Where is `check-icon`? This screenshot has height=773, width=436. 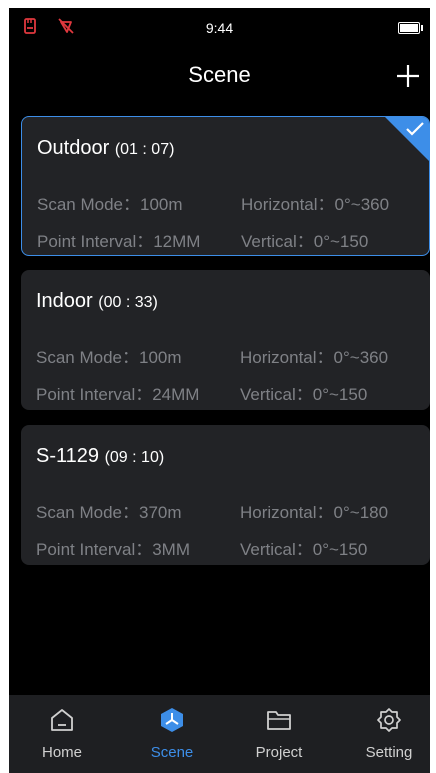
check-icon is located at coordinates (415, 129).